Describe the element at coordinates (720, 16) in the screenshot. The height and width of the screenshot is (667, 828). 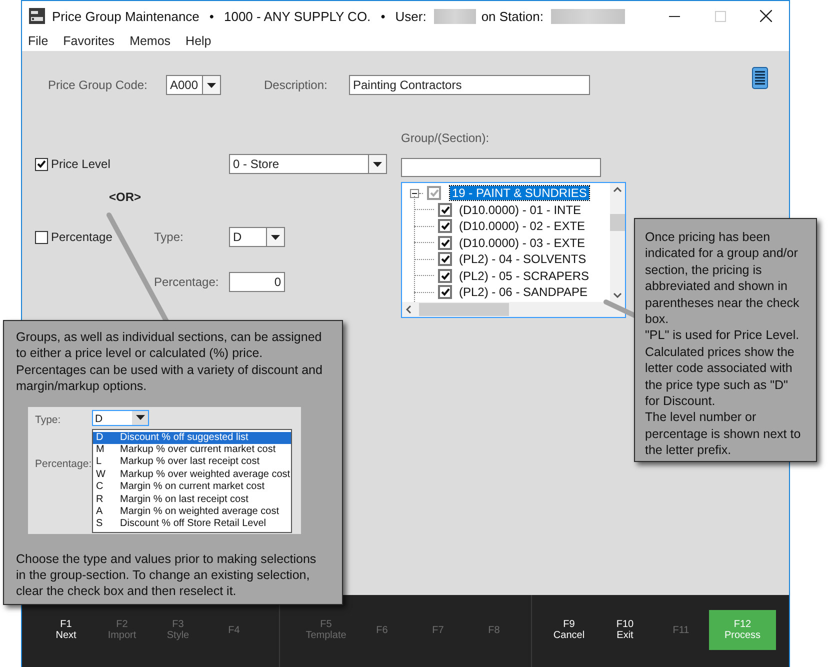
I see `maximize-icon` at that location.